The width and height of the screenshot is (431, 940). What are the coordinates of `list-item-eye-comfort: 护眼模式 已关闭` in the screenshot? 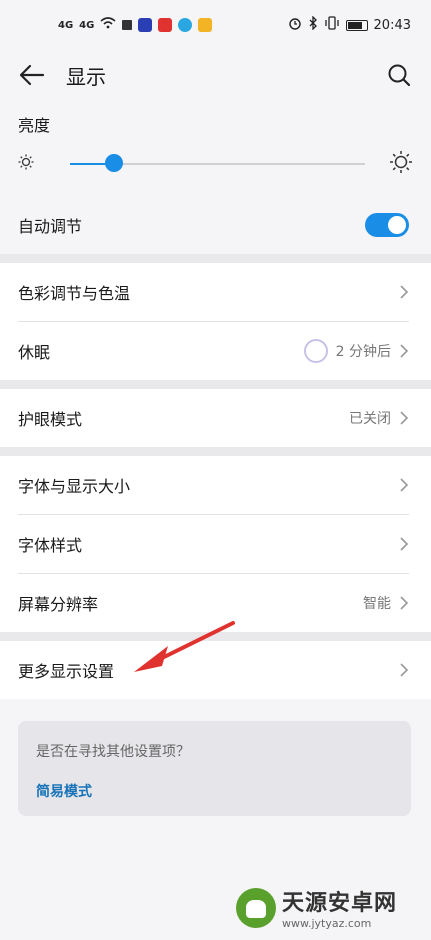 It's located at (215, 418).